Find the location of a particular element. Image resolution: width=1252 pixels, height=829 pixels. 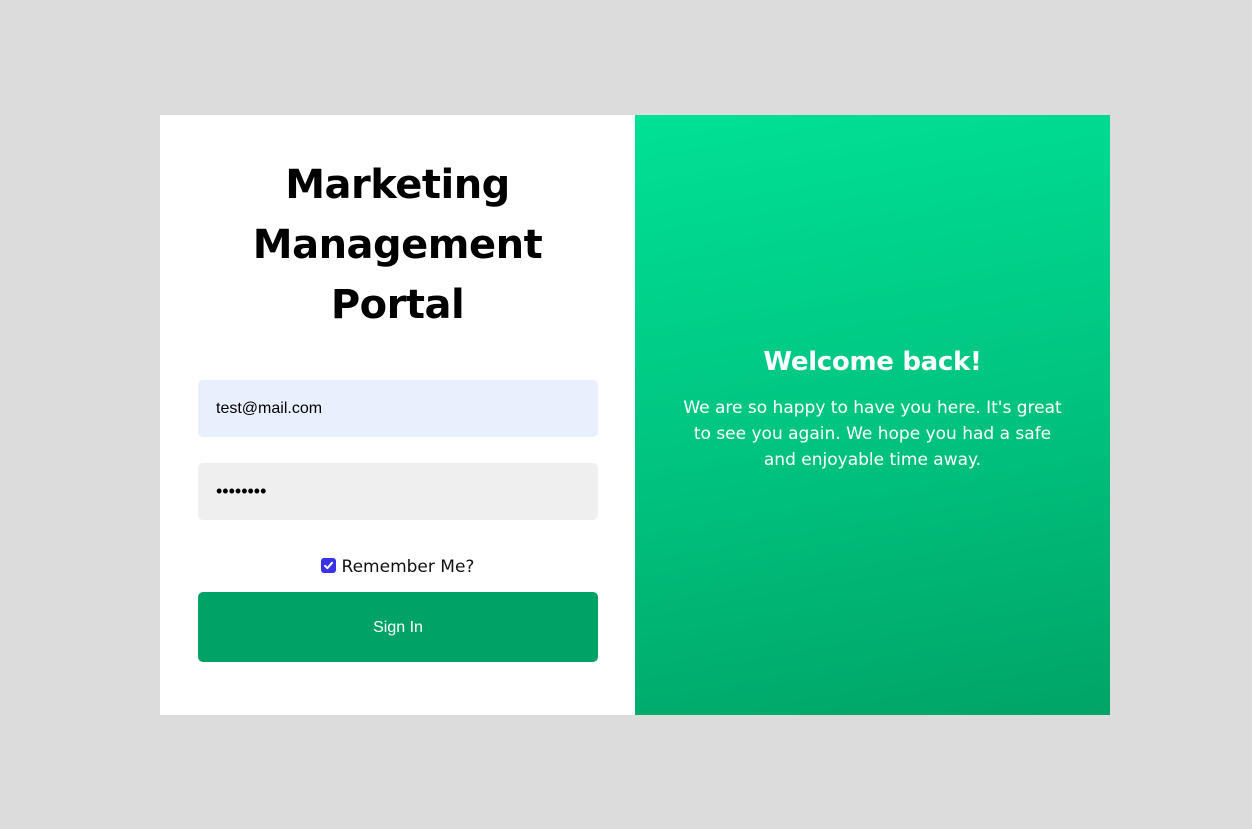

check-icon is located at coordinates (328, 565).